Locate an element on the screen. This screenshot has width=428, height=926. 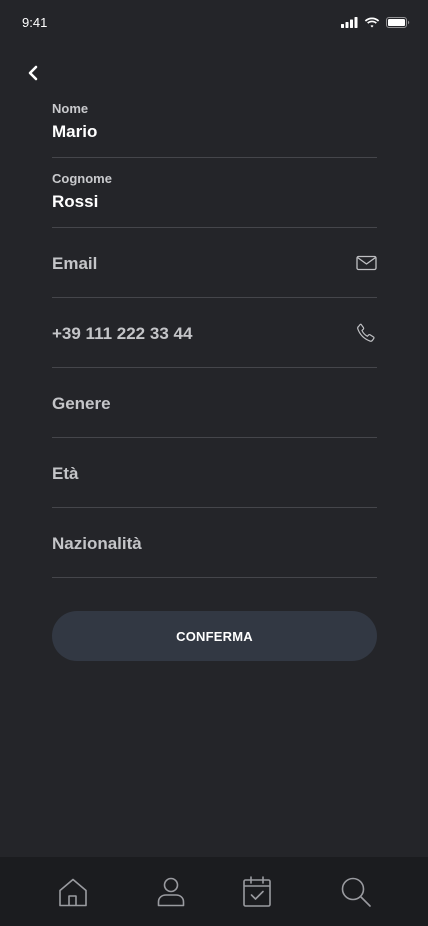
chevron-left-icon is located at coordinates (33, 73).